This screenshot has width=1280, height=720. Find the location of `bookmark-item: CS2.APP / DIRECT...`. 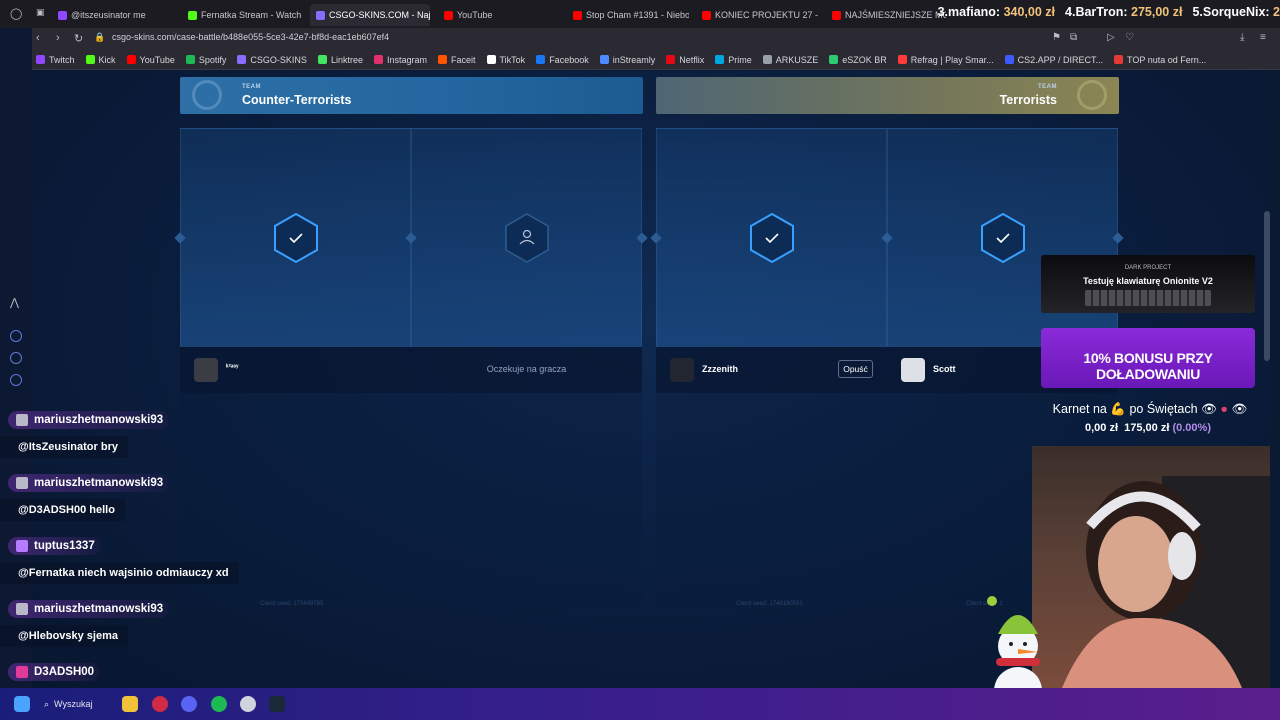

bookmark-item: CS2.APP / DIRECT... is located at coordinates (1053, 60).